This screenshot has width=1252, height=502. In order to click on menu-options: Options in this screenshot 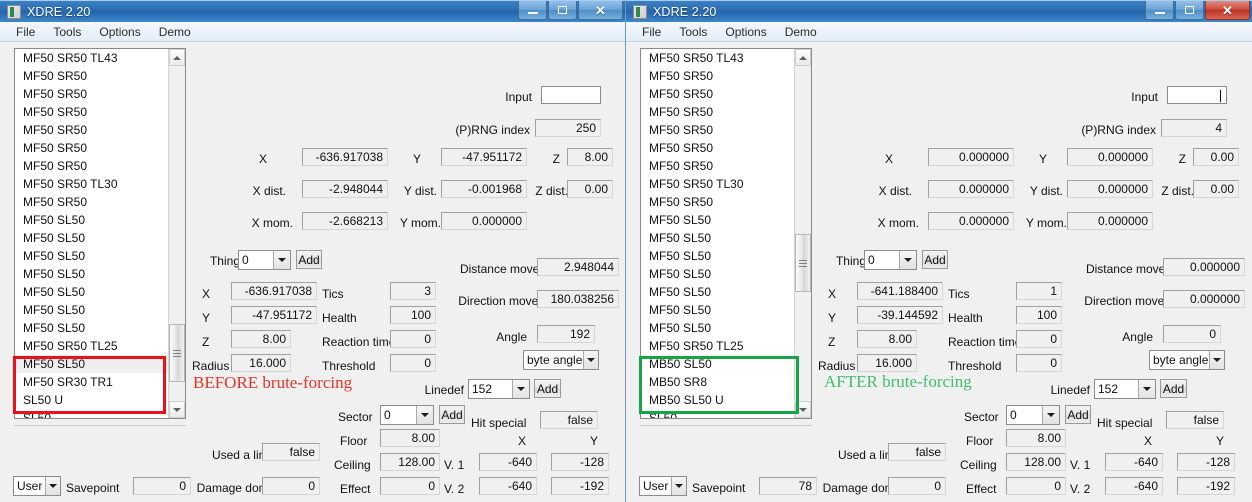, I will do `click(119, 32)`.